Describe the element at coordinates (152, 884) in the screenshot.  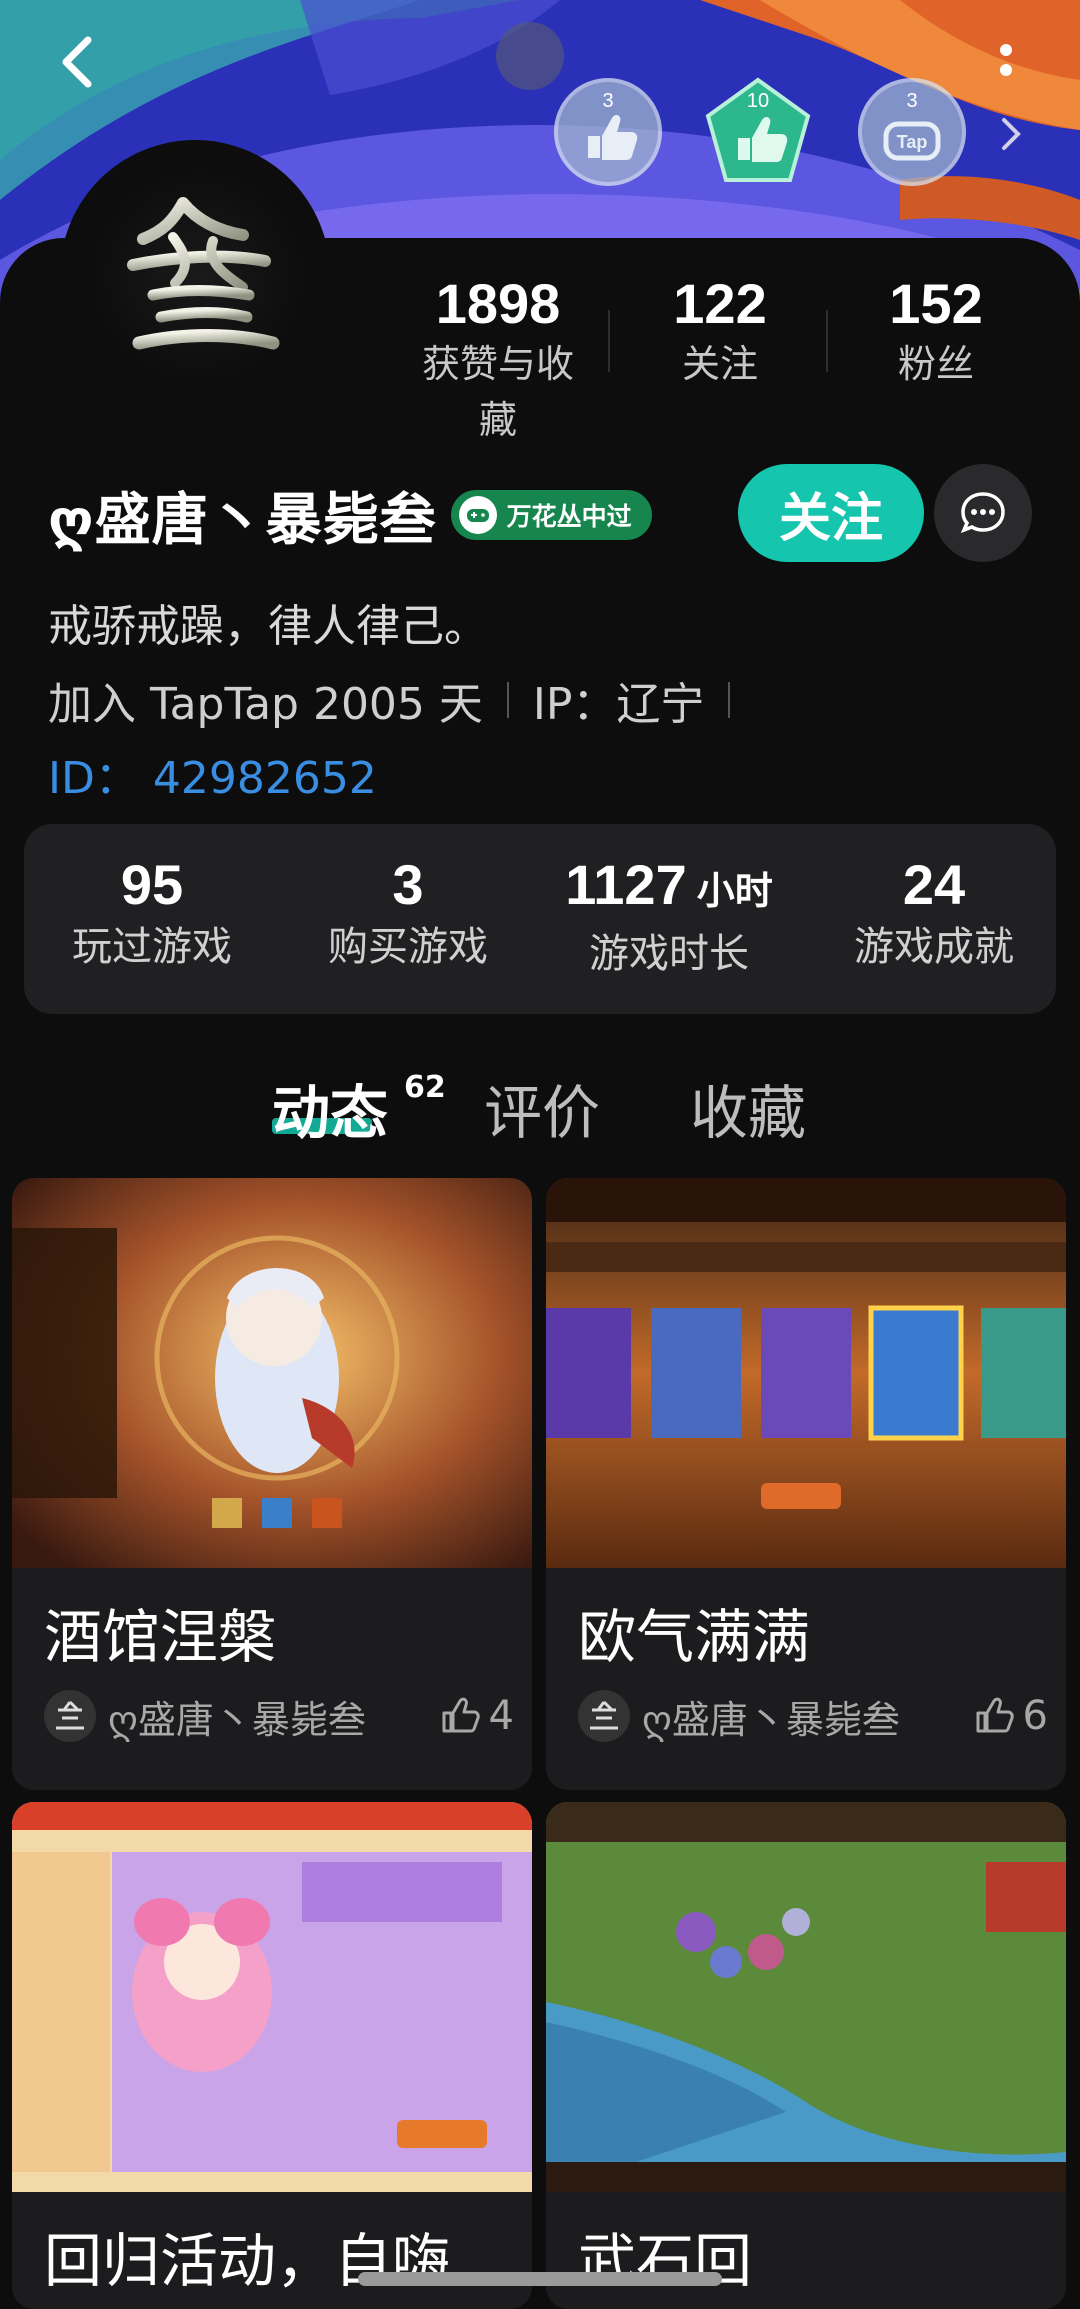
I see `stat-value: 95` at that location.